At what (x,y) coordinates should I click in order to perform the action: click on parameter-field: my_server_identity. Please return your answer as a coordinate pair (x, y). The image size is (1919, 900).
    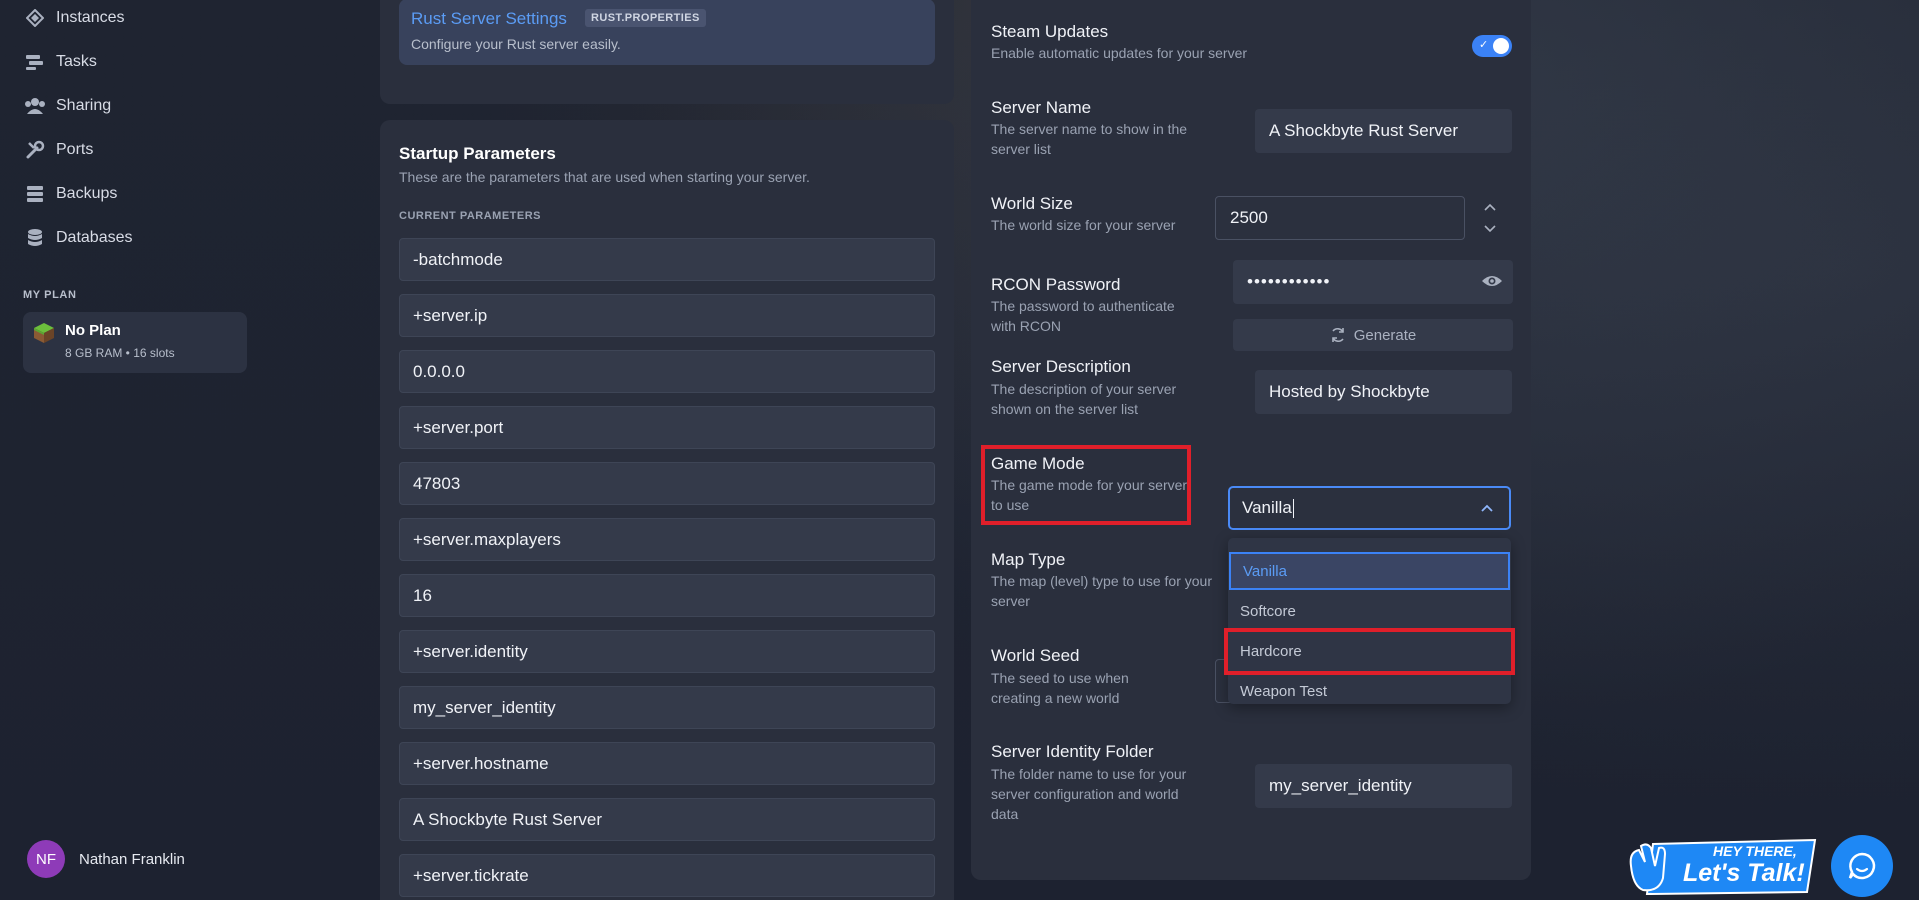
    Looking at the image, I should click on (667, 707).